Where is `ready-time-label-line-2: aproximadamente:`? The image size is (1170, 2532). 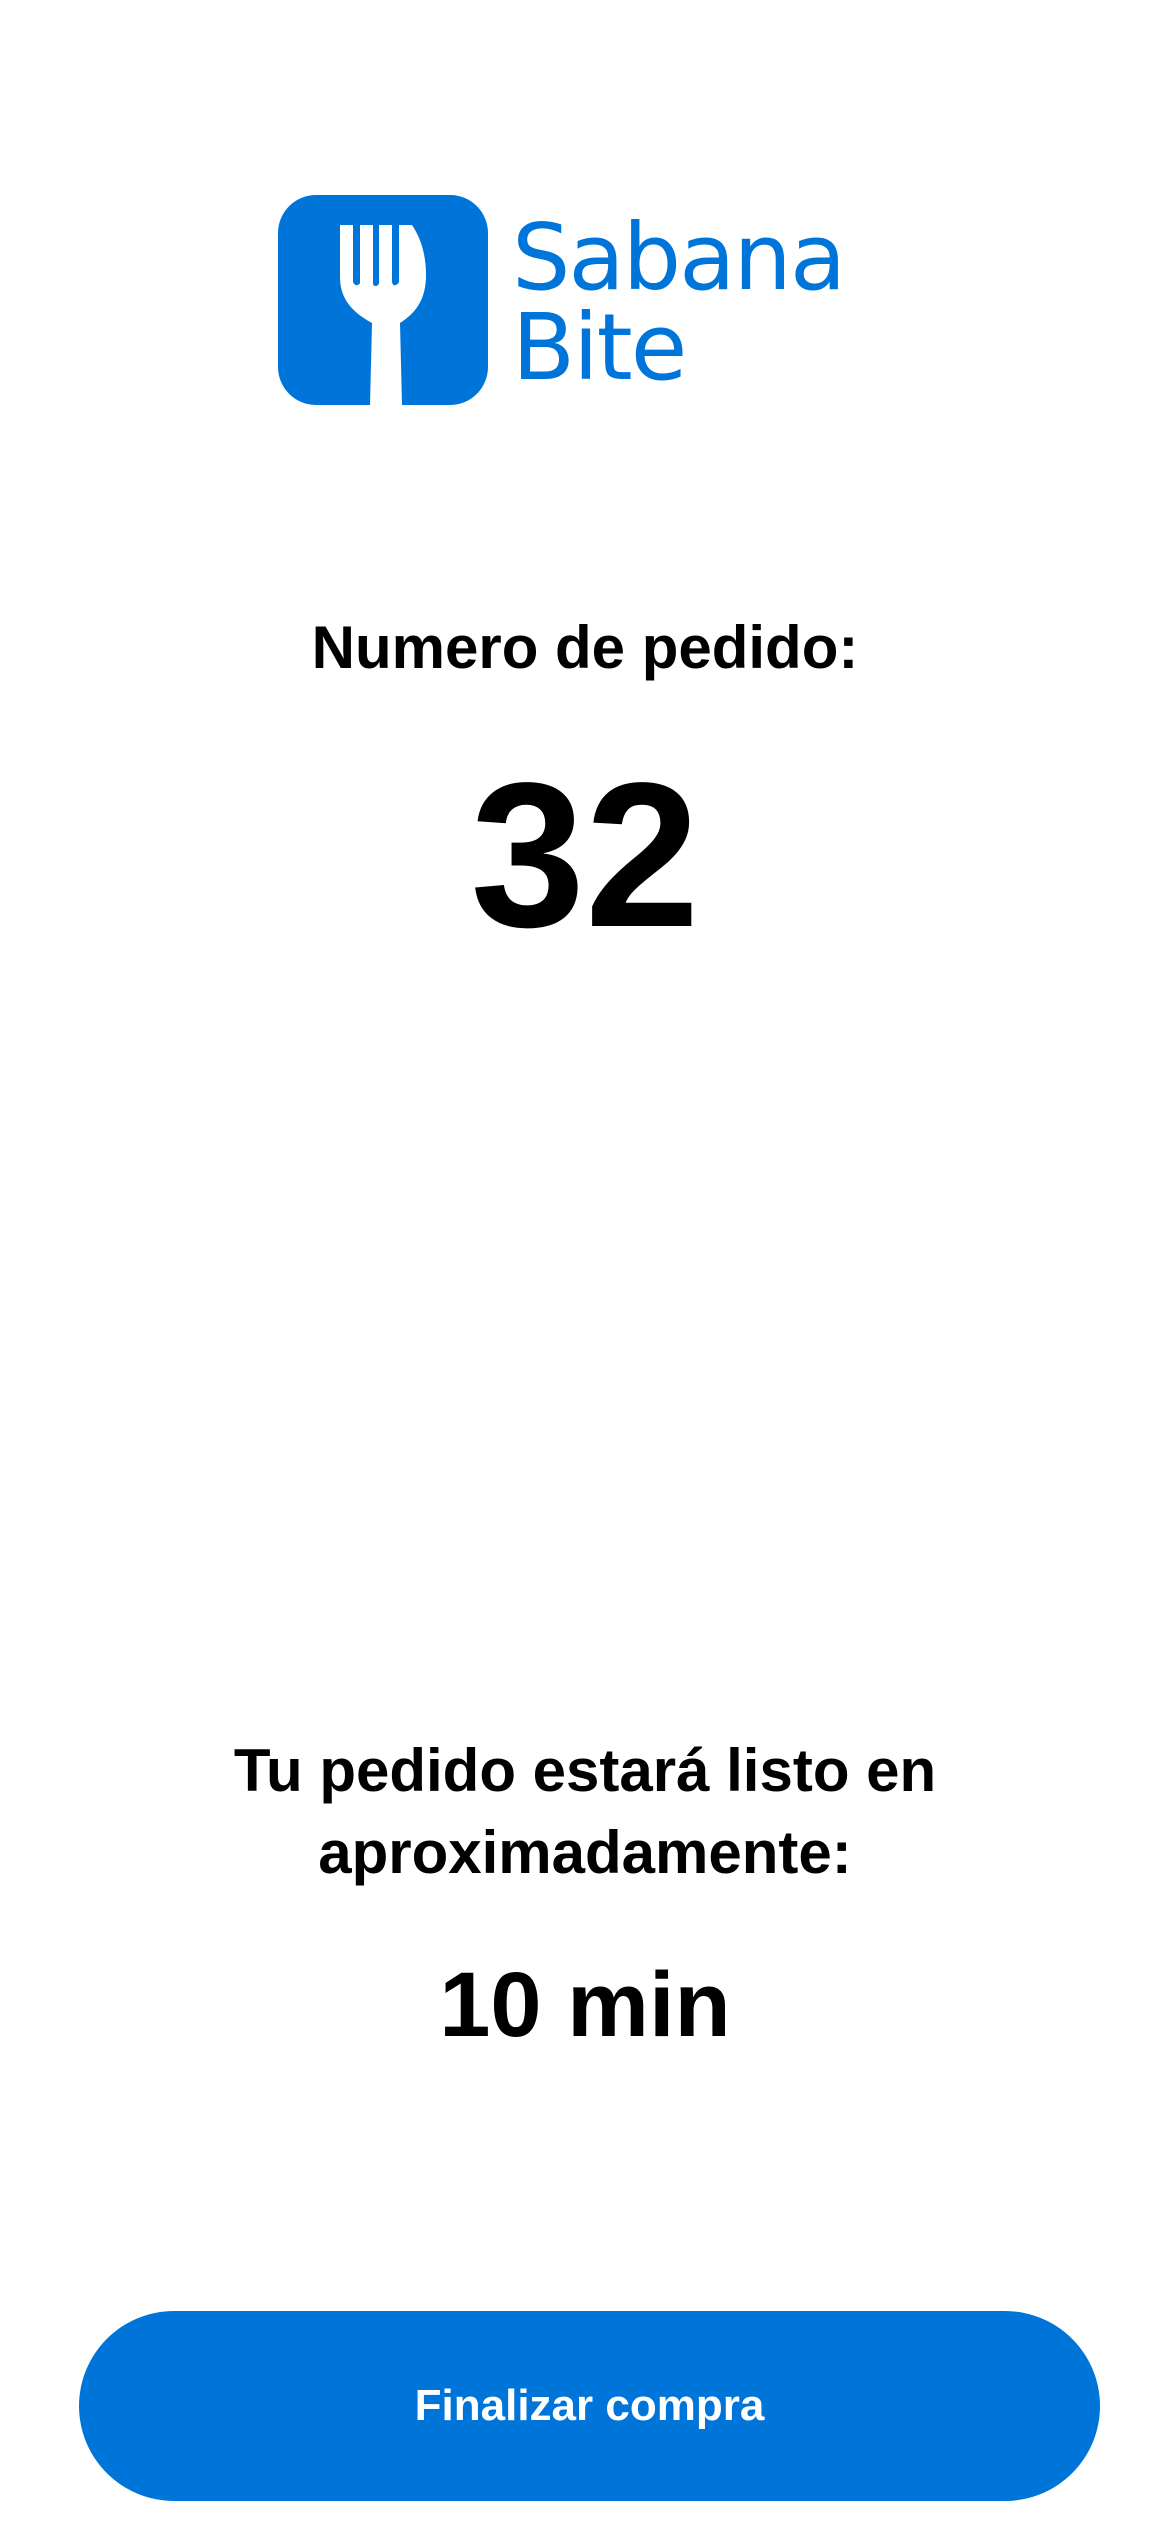 ready-time-label-line-2: aproximadamente: is located at coordinates (585, 1852).